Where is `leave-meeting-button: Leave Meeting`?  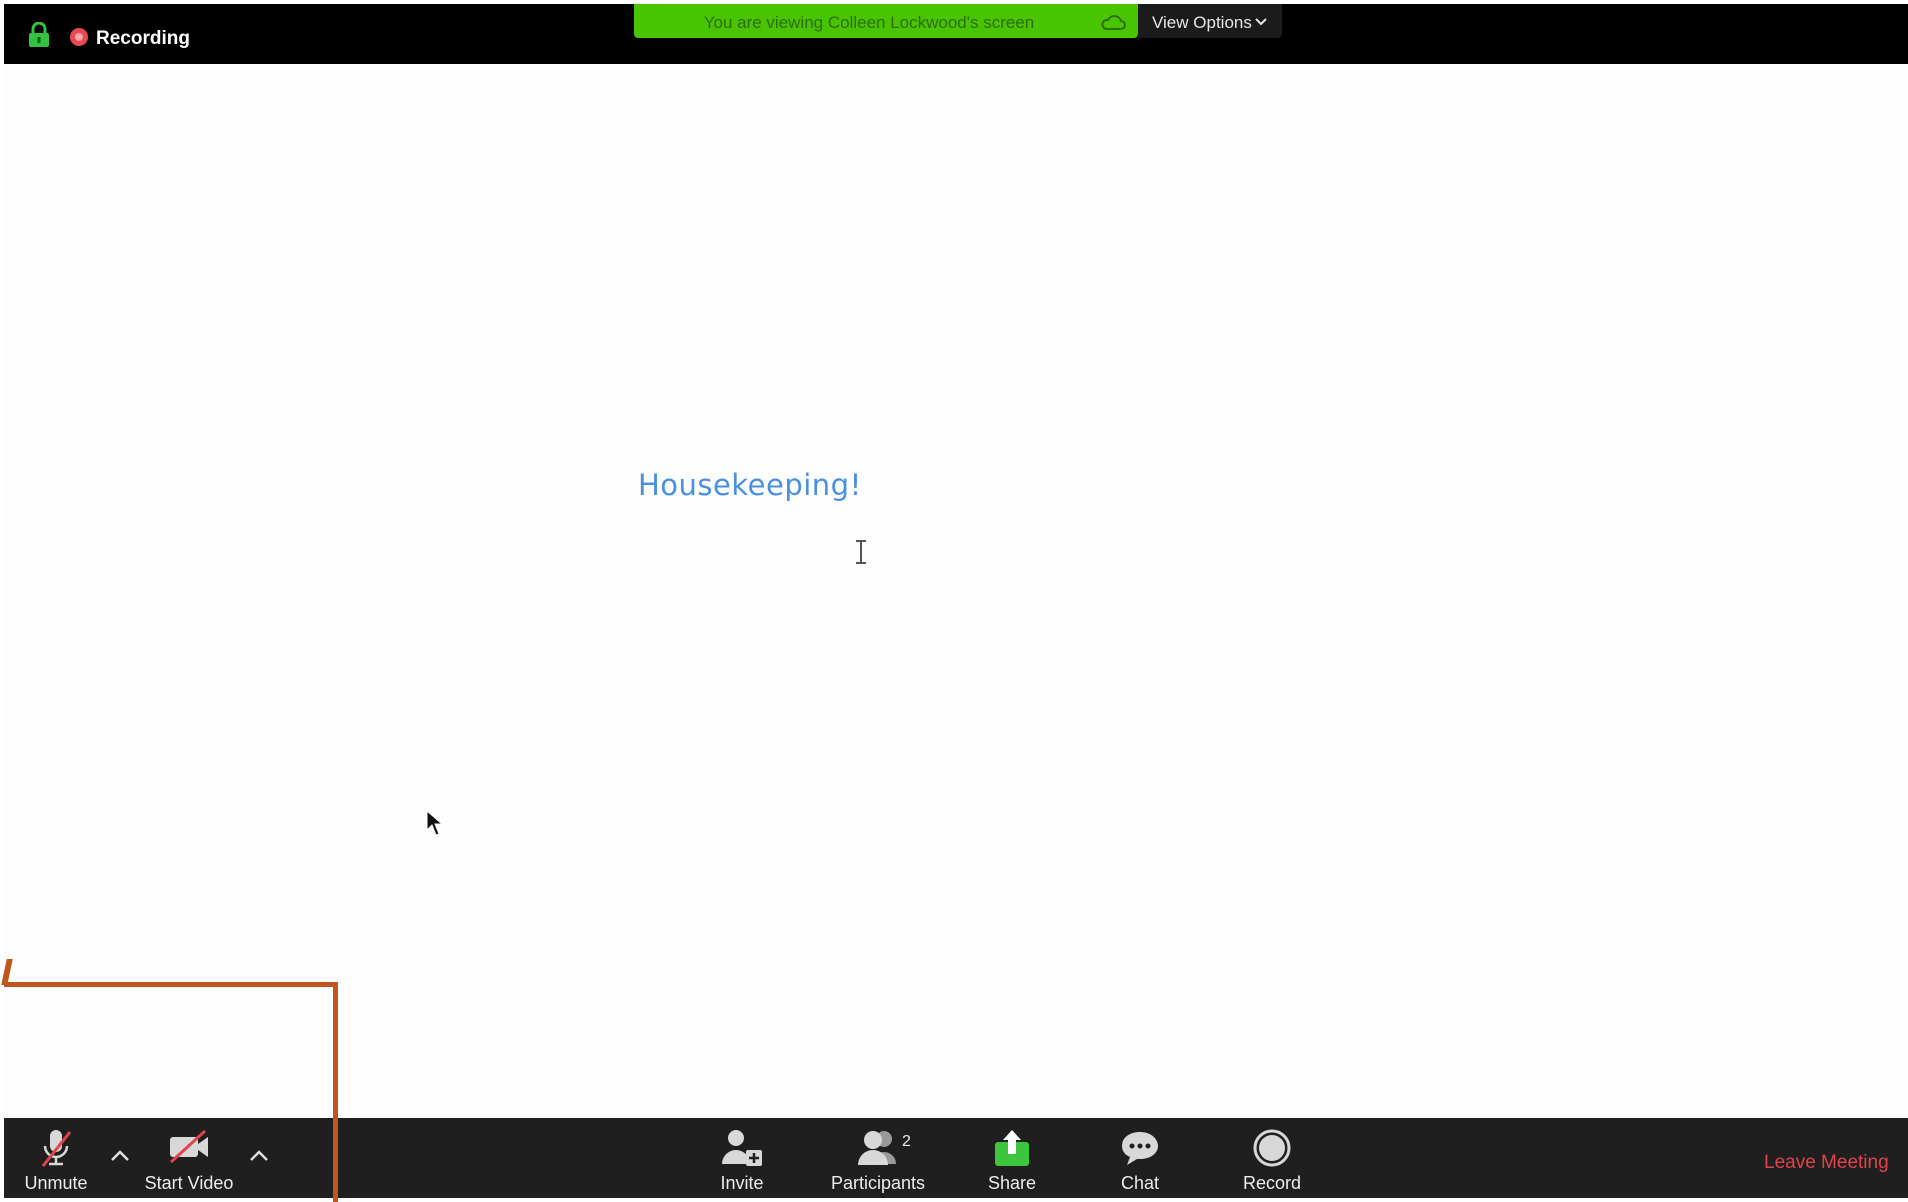 leave-meeting-button: Leave Meeting is located at coordinates (1826, 1163).